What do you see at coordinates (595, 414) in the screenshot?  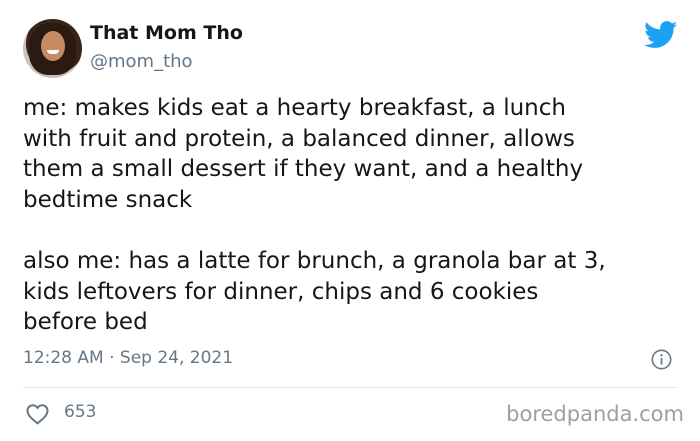 I see `watermark: boredpanda.com` at bounding box center [595, 414].